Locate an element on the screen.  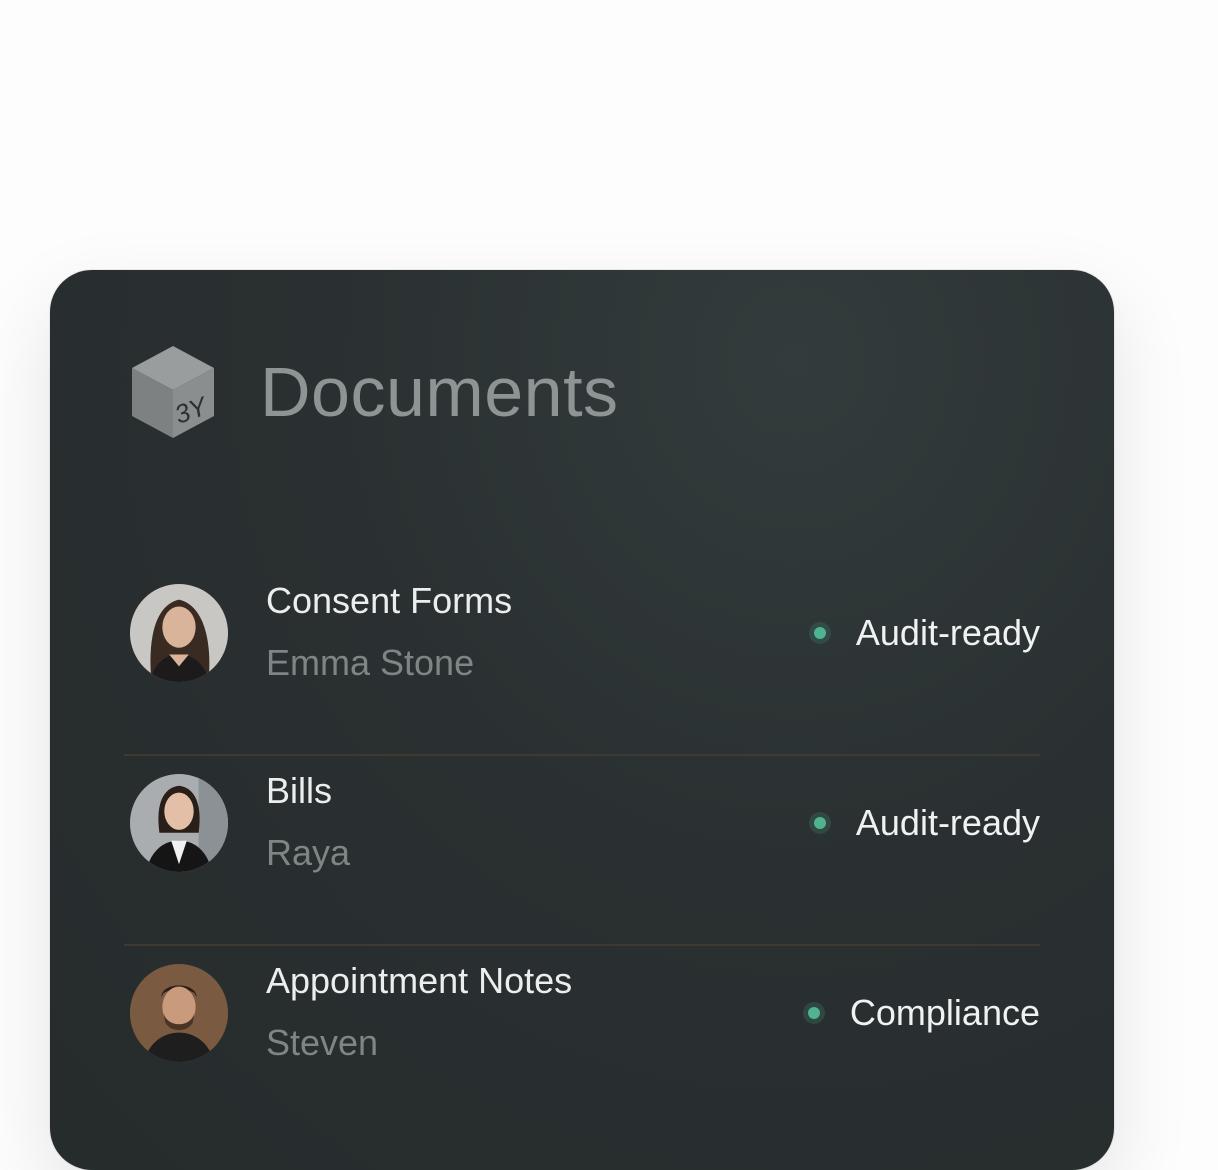
document-title: Appointment Notes is located at coordinates (419, 980).